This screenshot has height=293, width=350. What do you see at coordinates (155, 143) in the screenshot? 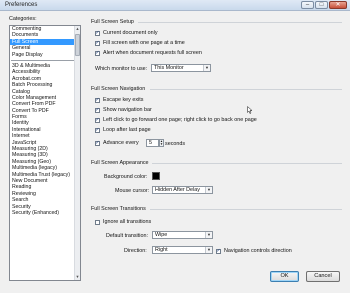
I see `advance-seconds-input: 5 ▲ ▼` at bounding box center [155, 143].